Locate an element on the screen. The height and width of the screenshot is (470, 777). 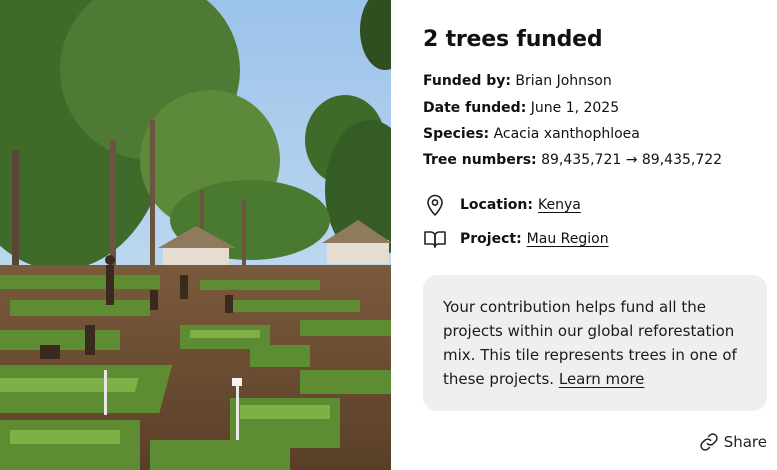
funded-by-field: Funded by: Brian Johnson is located at coordinates (517, 81).